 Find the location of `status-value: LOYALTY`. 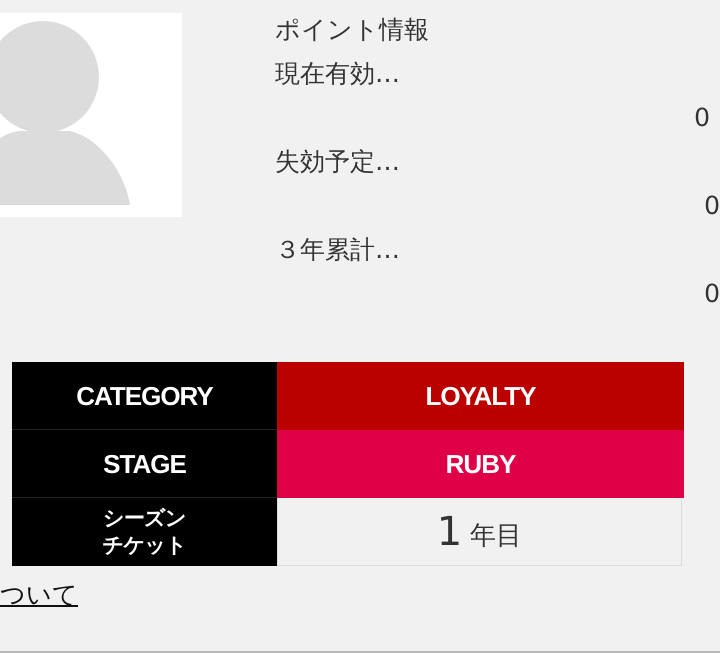

status-value: LOYALTY is located at coordinates (480, 396).